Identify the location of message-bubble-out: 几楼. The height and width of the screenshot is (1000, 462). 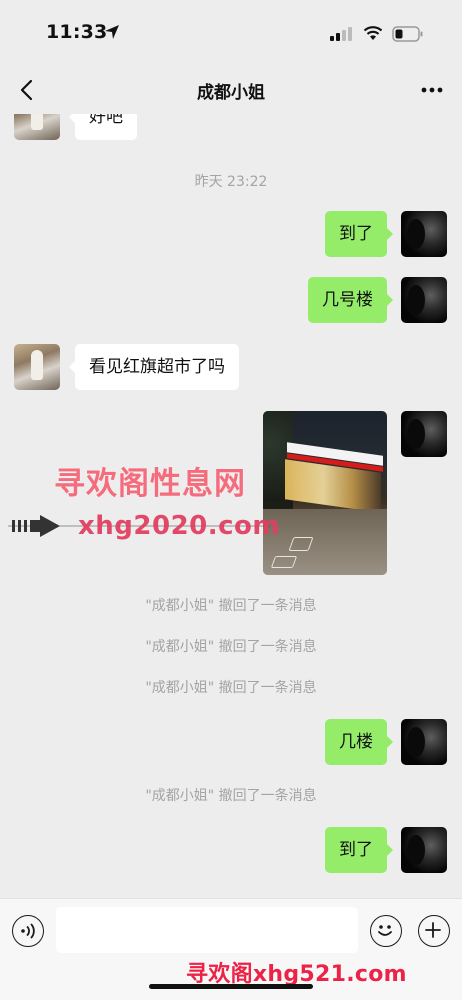
(359, 742).